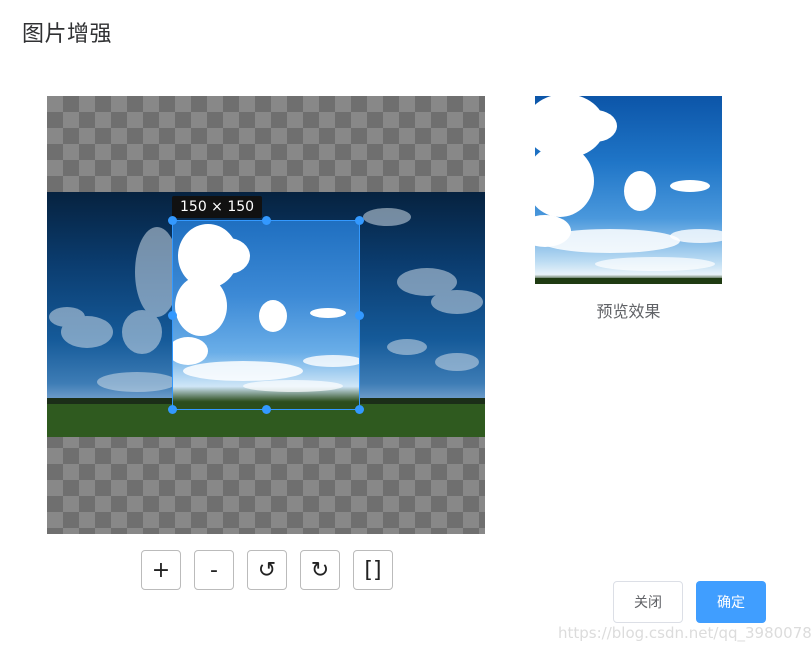 The width and height of the screenshot is (811, 652). I want to click on resize-handle-top-left, so click(172, 220).